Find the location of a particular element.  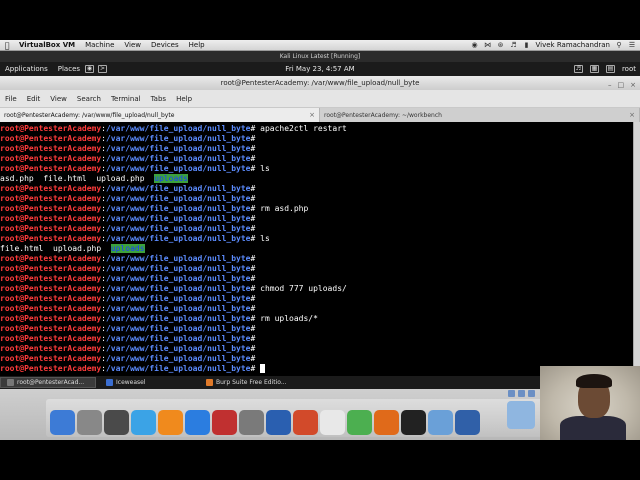

status-icon: ◉ is located at coordinates (475, 45).